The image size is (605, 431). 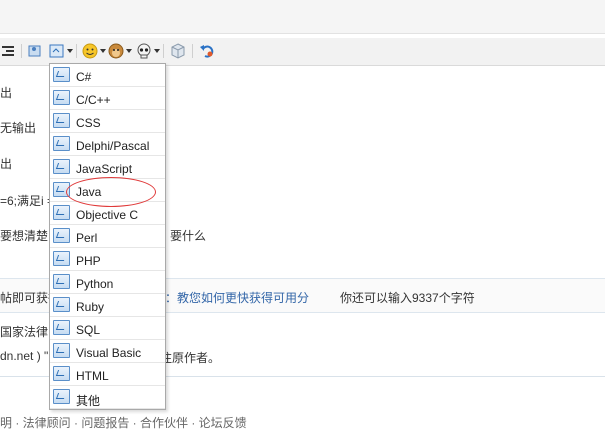 I want to click on editor-line: 无输出, so click(x=18, y=128).